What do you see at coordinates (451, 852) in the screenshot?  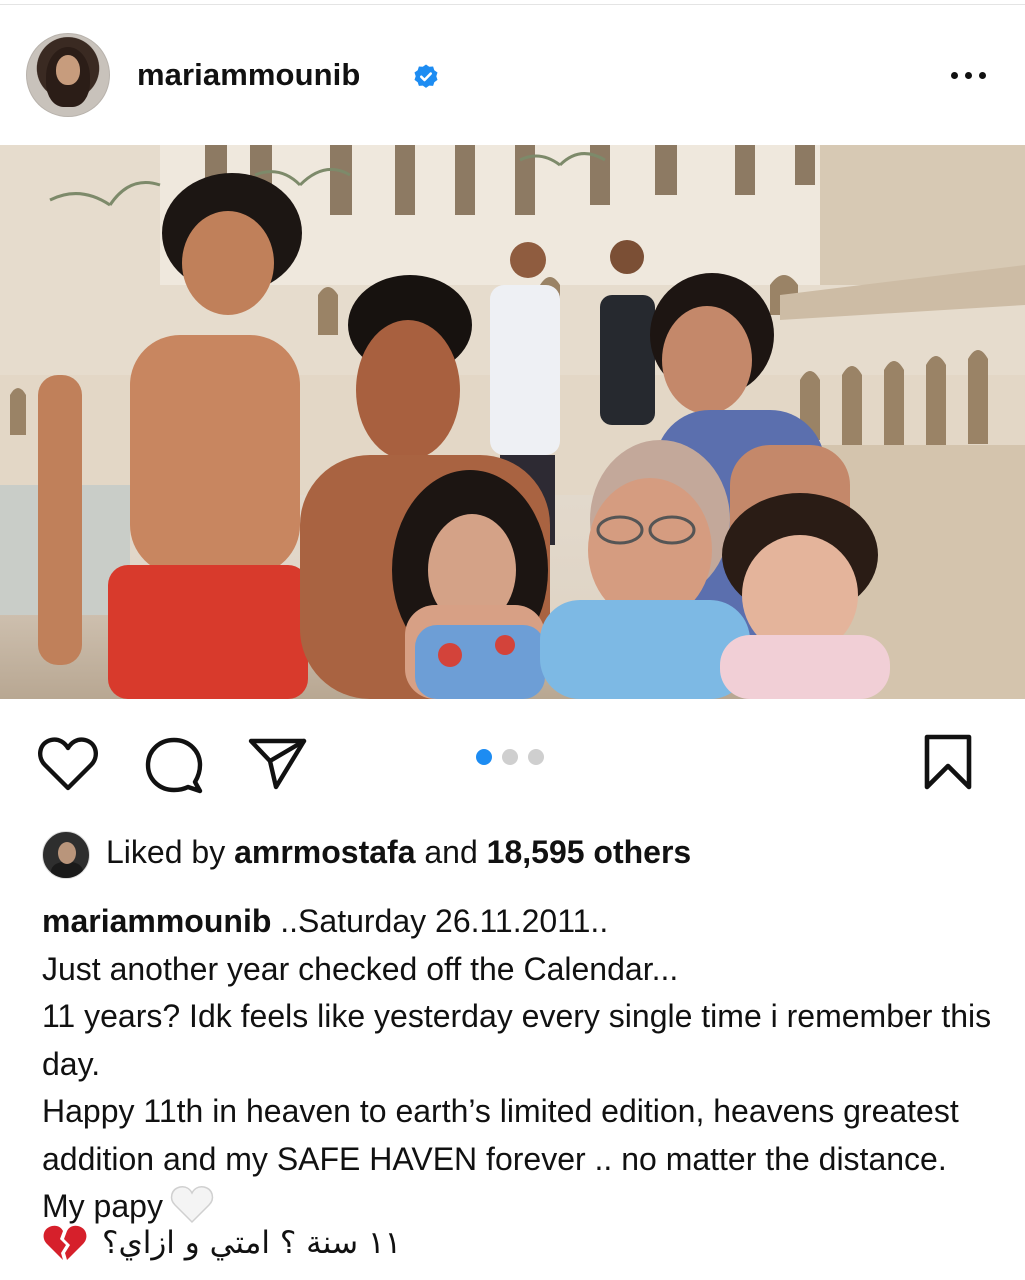 I see `likes-connector: and` at bounding box center [451, 852].